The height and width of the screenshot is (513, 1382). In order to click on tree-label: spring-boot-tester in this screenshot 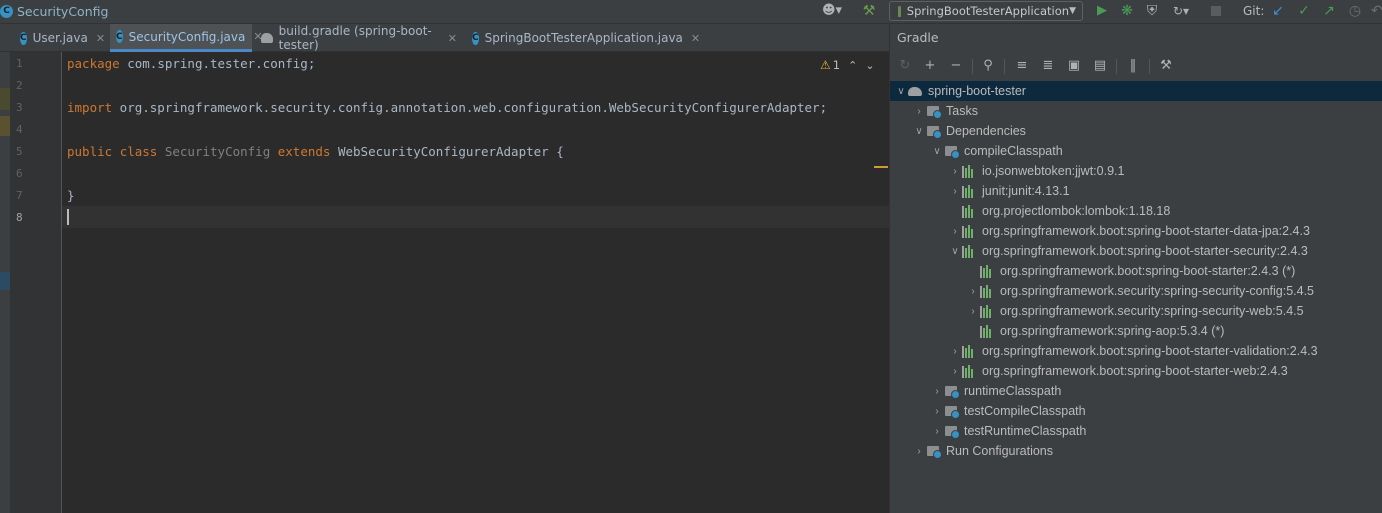, I will do `click(977, 91)`.